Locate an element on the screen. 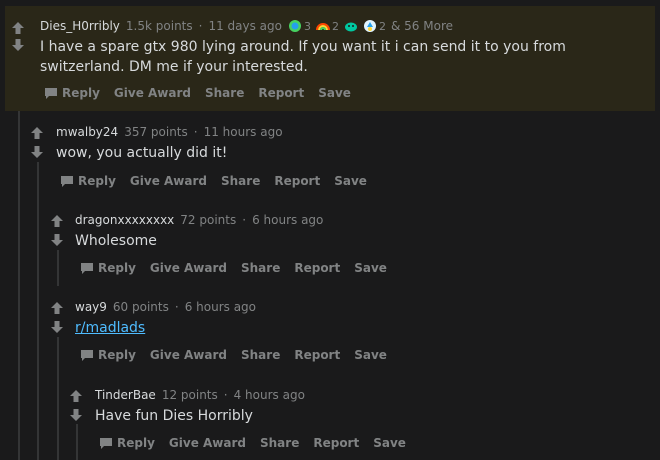 The width and height of the screenshot is (660, 460). comment-points: 357 points is located at coordinates (156, 132).